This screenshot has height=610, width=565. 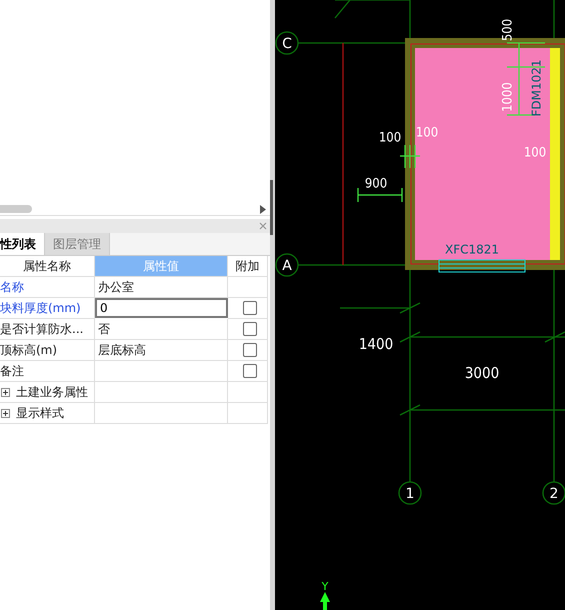 I want to click on opening-label: XFC1821, so click(x=472, y=249).